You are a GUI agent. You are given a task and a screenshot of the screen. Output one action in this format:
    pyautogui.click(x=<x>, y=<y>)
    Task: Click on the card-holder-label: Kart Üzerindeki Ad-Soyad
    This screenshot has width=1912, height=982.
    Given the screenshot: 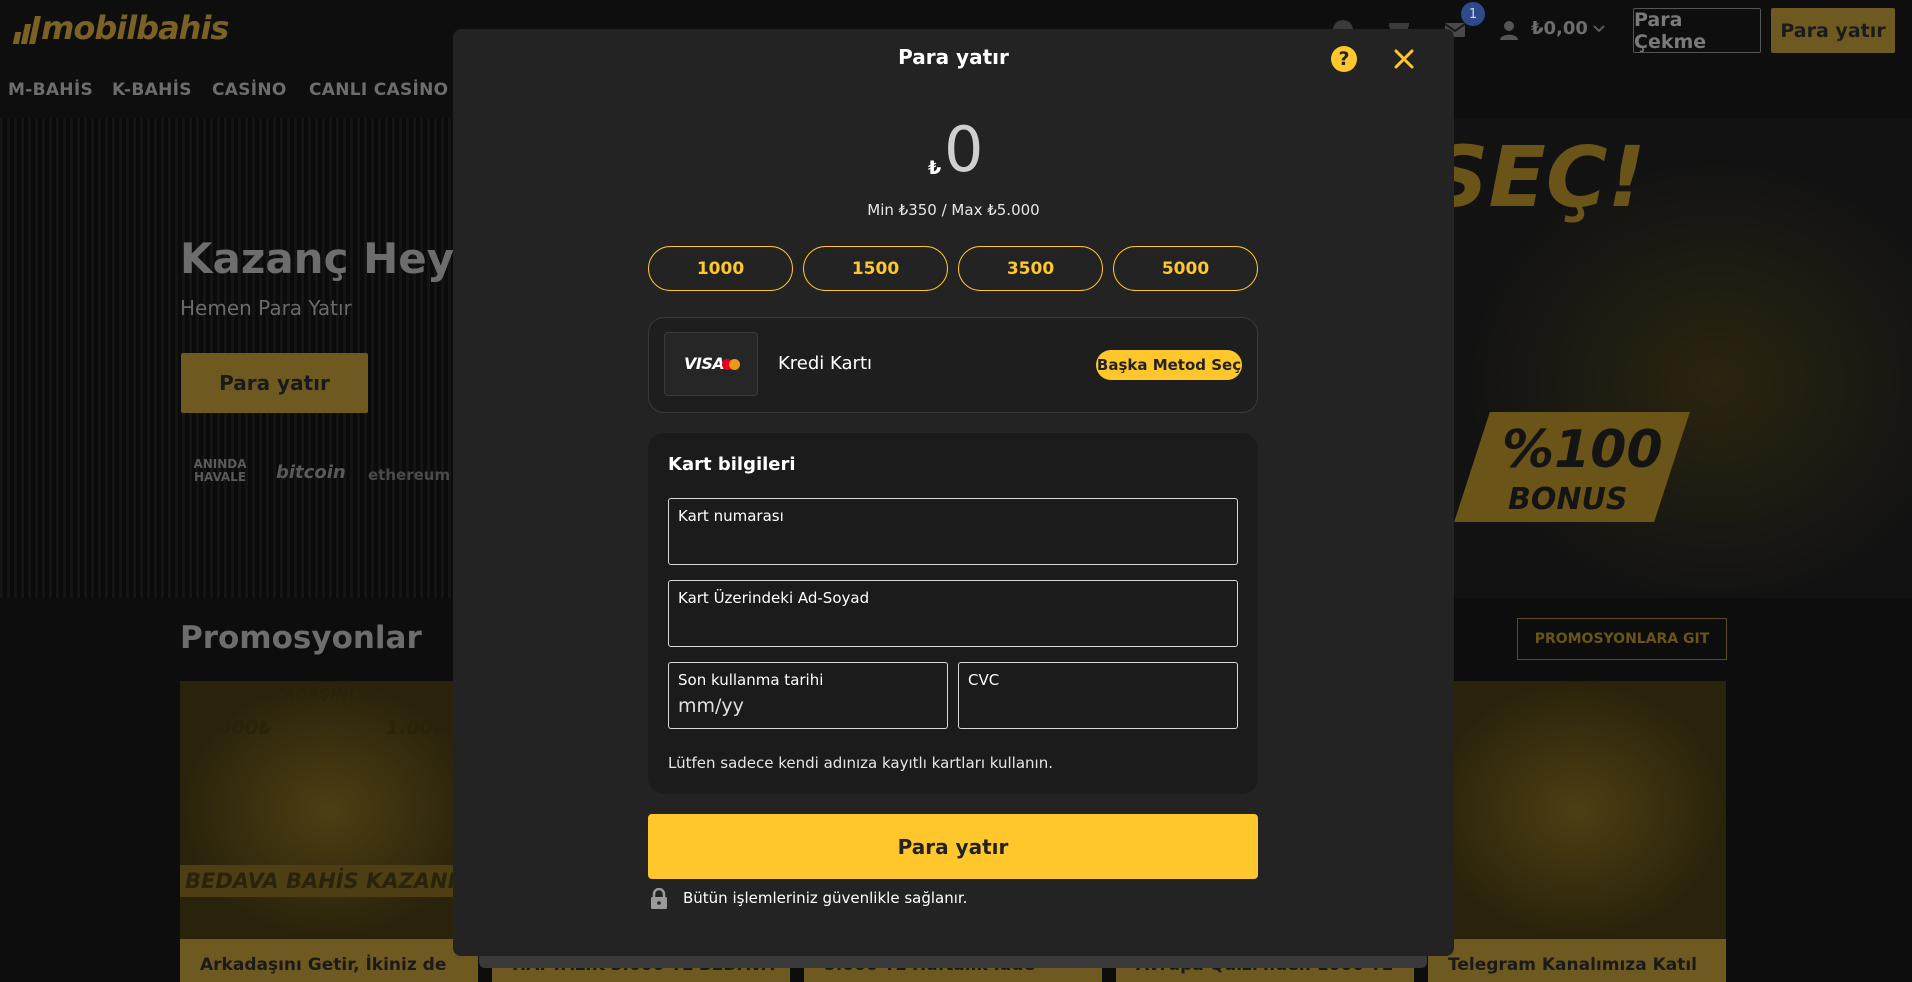 What is the action you would take?
    pyautogui.click(x=774, y=598)
    